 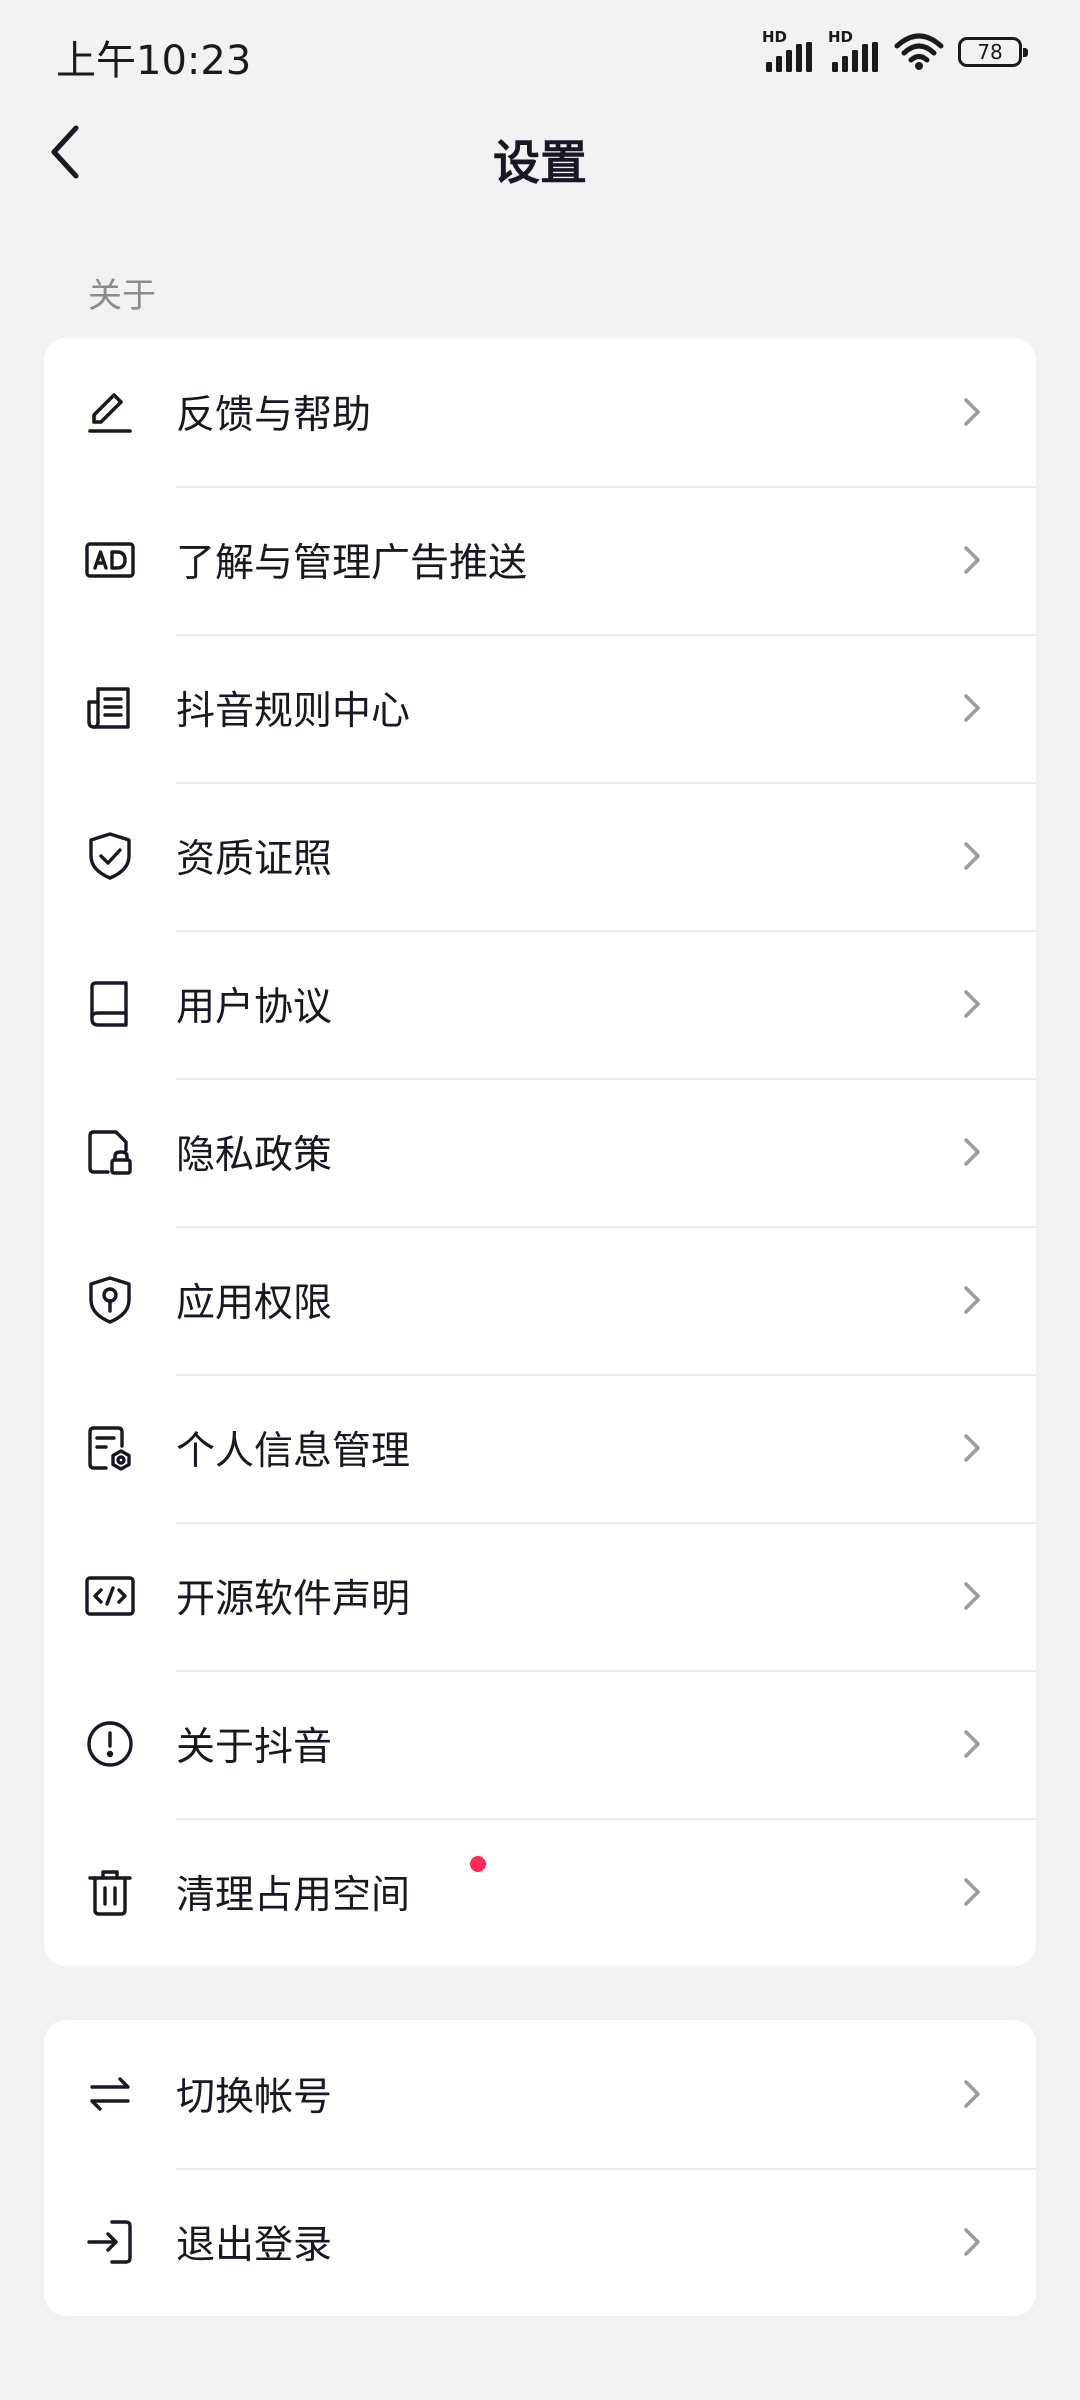 What do you see at coordinates (293, 1895) in the screenshot?
I see `row-label: 清理占用空间` at bounding box center [293, 1895].